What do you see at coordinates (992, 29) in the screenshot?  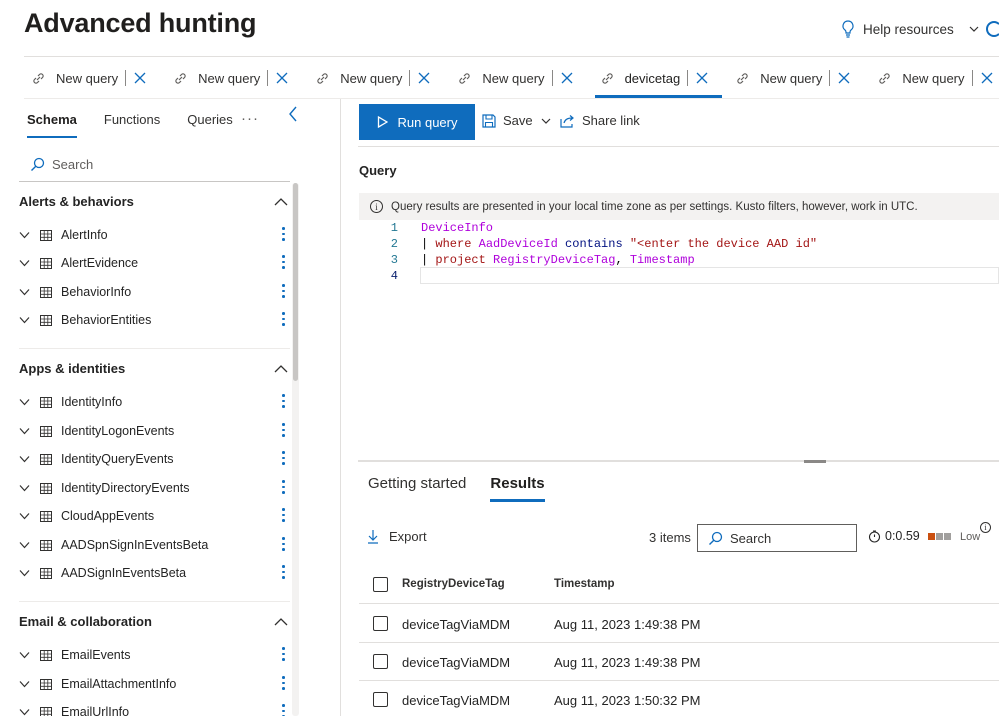 I see `fingerprint-icon` at bounding box center [992, 29].